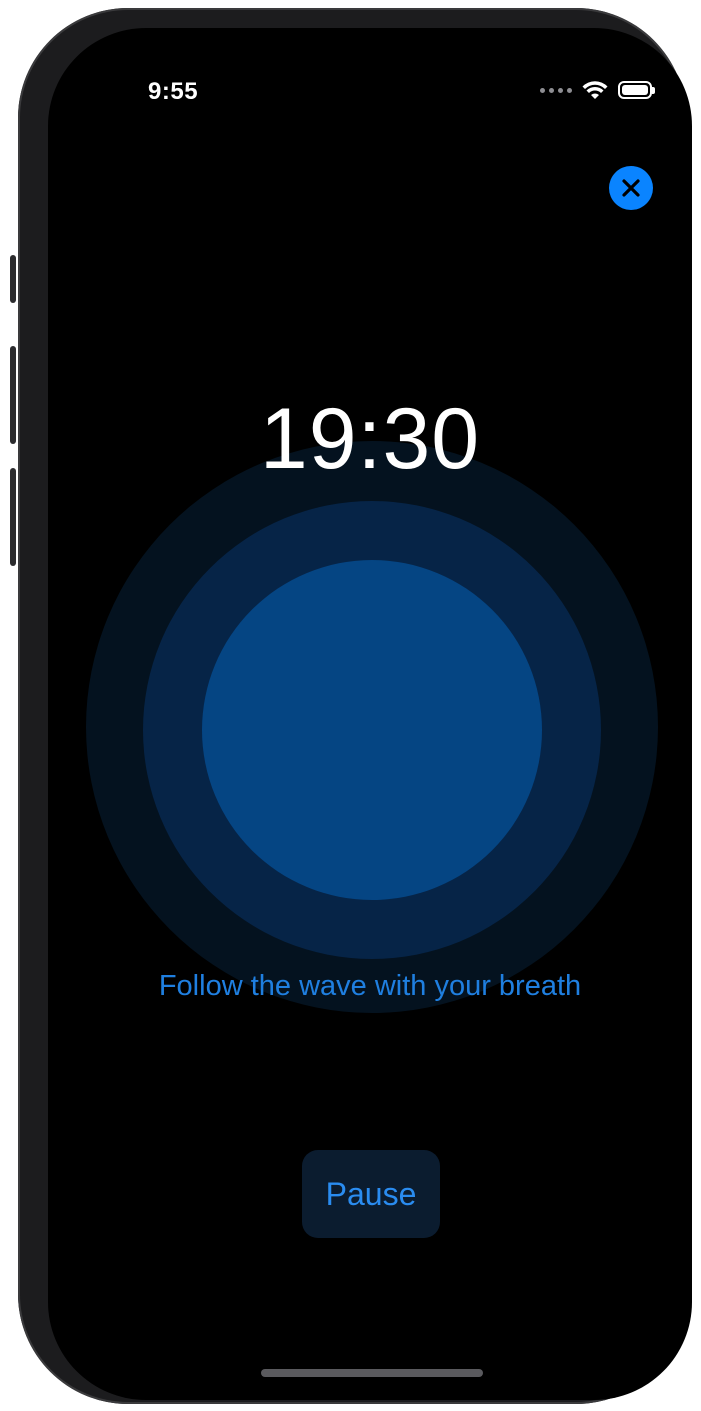  I want to click on breath-circle-inner, so click(372, 730).